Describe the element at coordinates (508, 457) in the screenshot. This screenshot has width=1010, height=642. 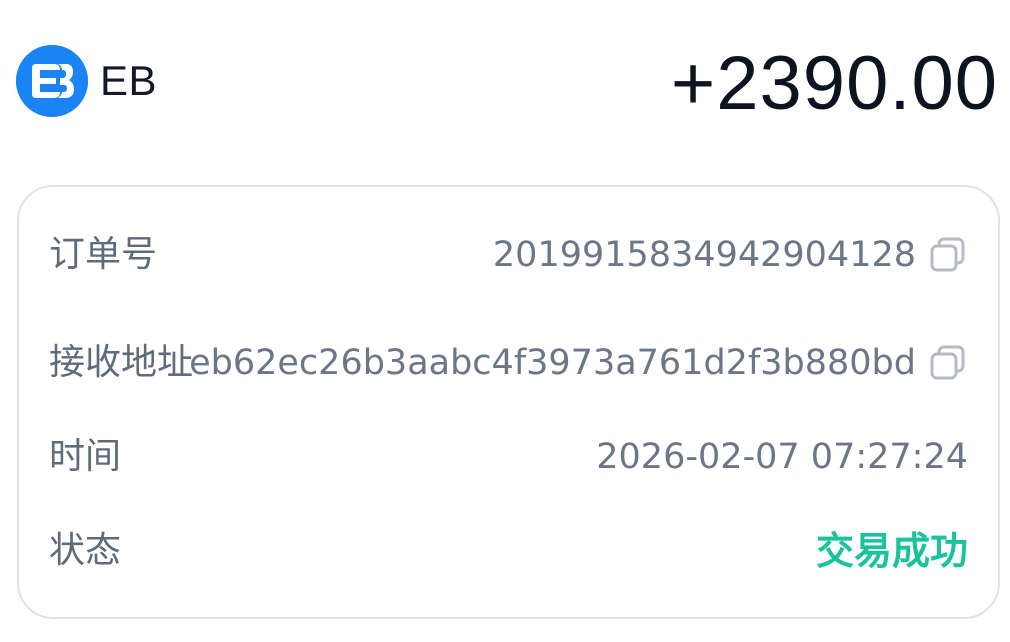
I see `time-row: 时间 2026-02-07 07:27:24` at that location.